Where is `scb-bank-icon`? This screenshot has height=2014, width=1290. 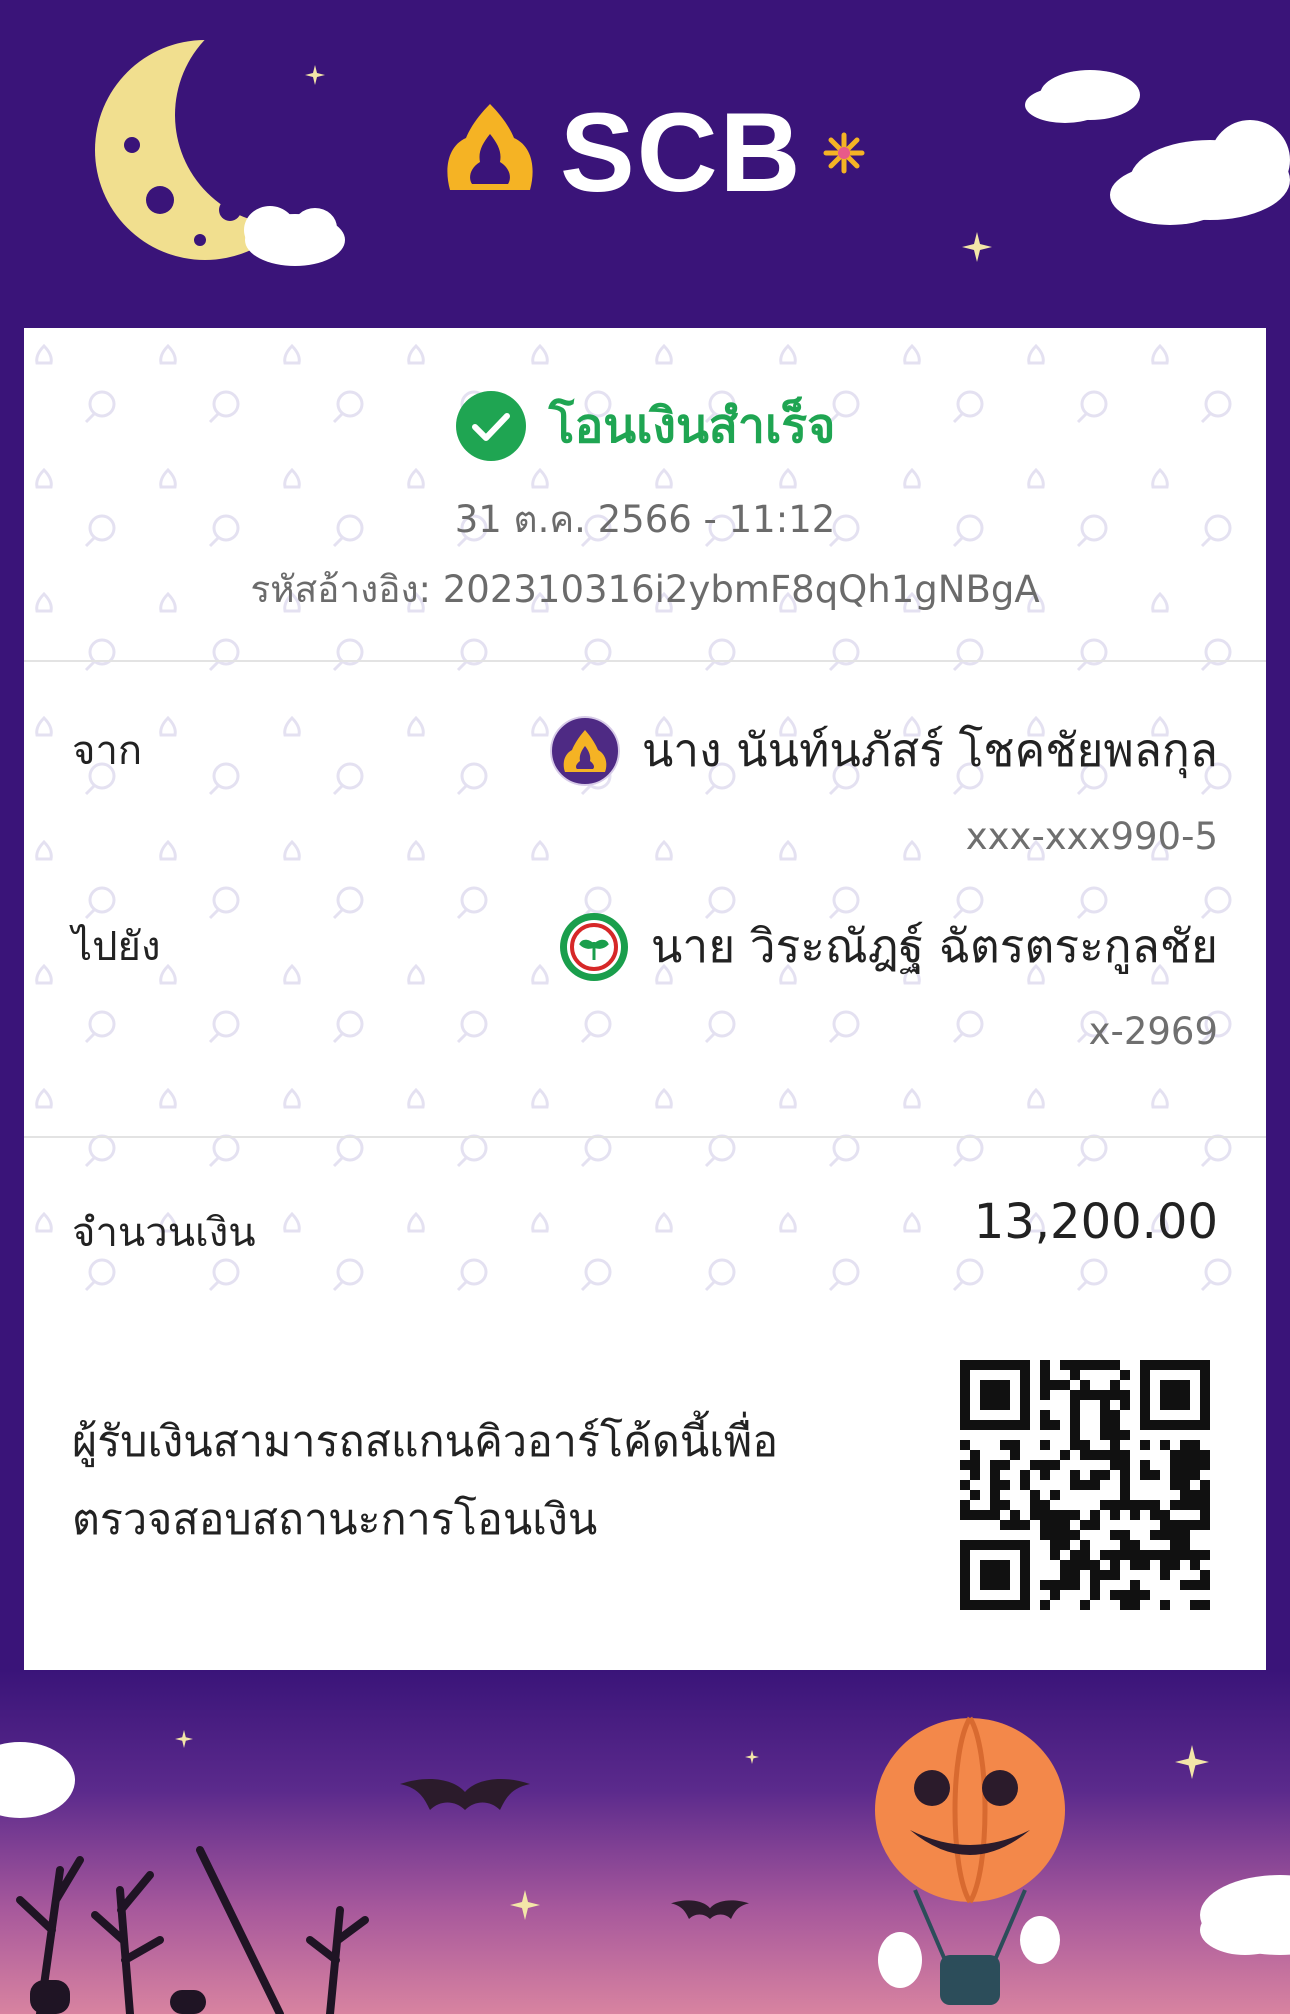
scb-bank-icon is located at coordinates (584, 750).